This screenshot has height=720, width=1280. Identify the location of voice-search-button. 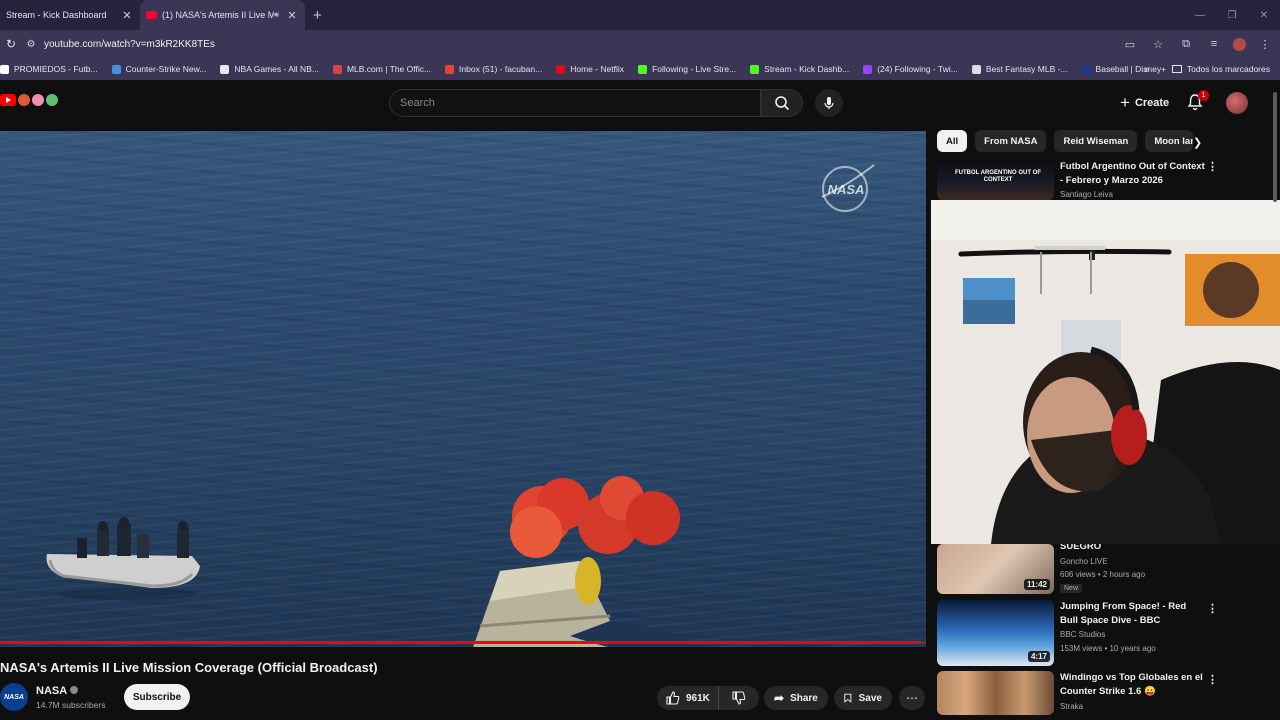
(829, 103).